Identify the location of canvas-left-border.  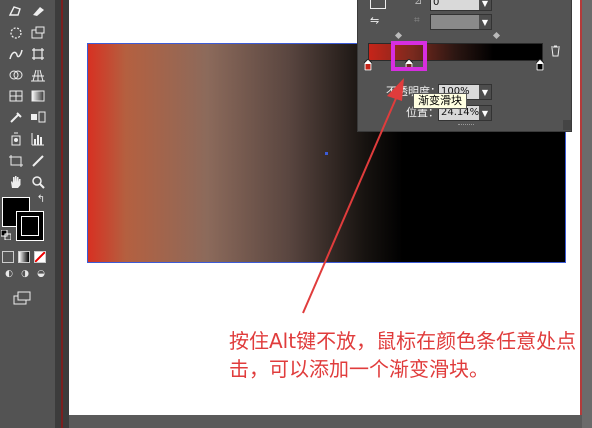
(62, 214).